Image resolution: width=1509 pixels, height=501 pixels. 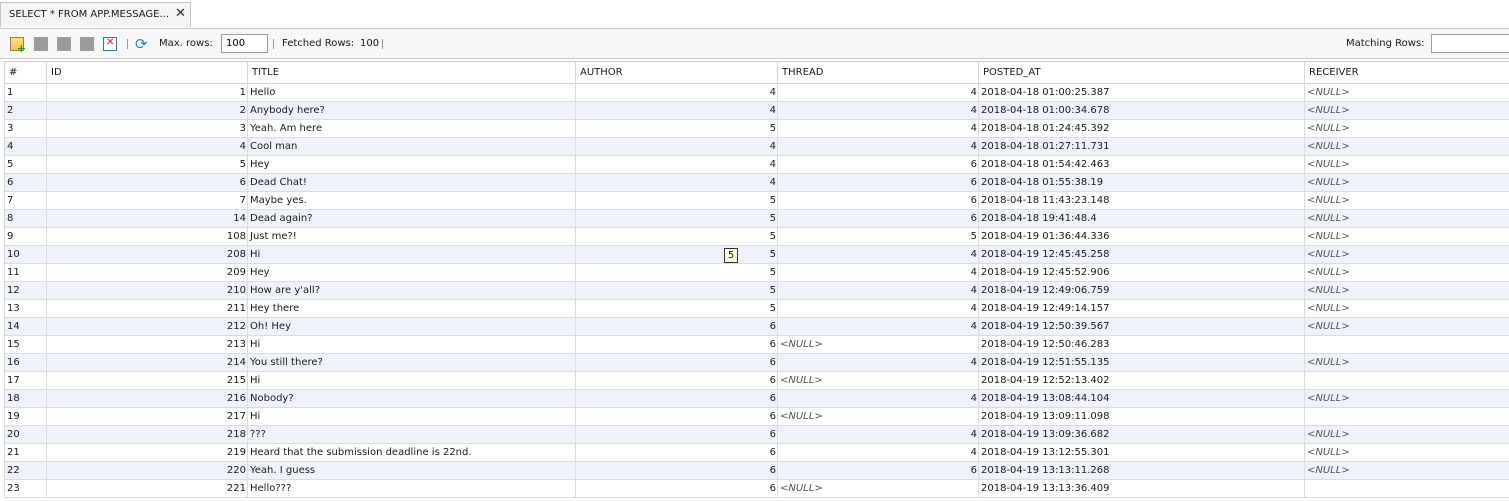 I want to click on cell-posted-at: 2018-04-18 01:00:25.387, so click(x=1141, y=92).